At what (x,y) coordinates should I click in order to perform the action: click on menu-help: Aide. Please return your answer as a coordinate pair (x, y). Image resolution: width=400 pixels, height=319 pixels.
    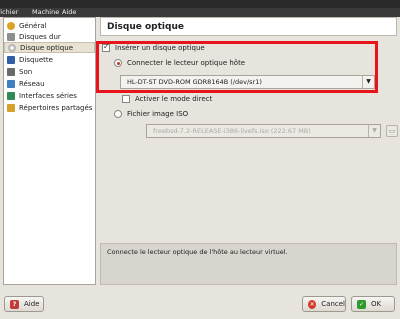
    Looking at the image, I should click on (69, 12).